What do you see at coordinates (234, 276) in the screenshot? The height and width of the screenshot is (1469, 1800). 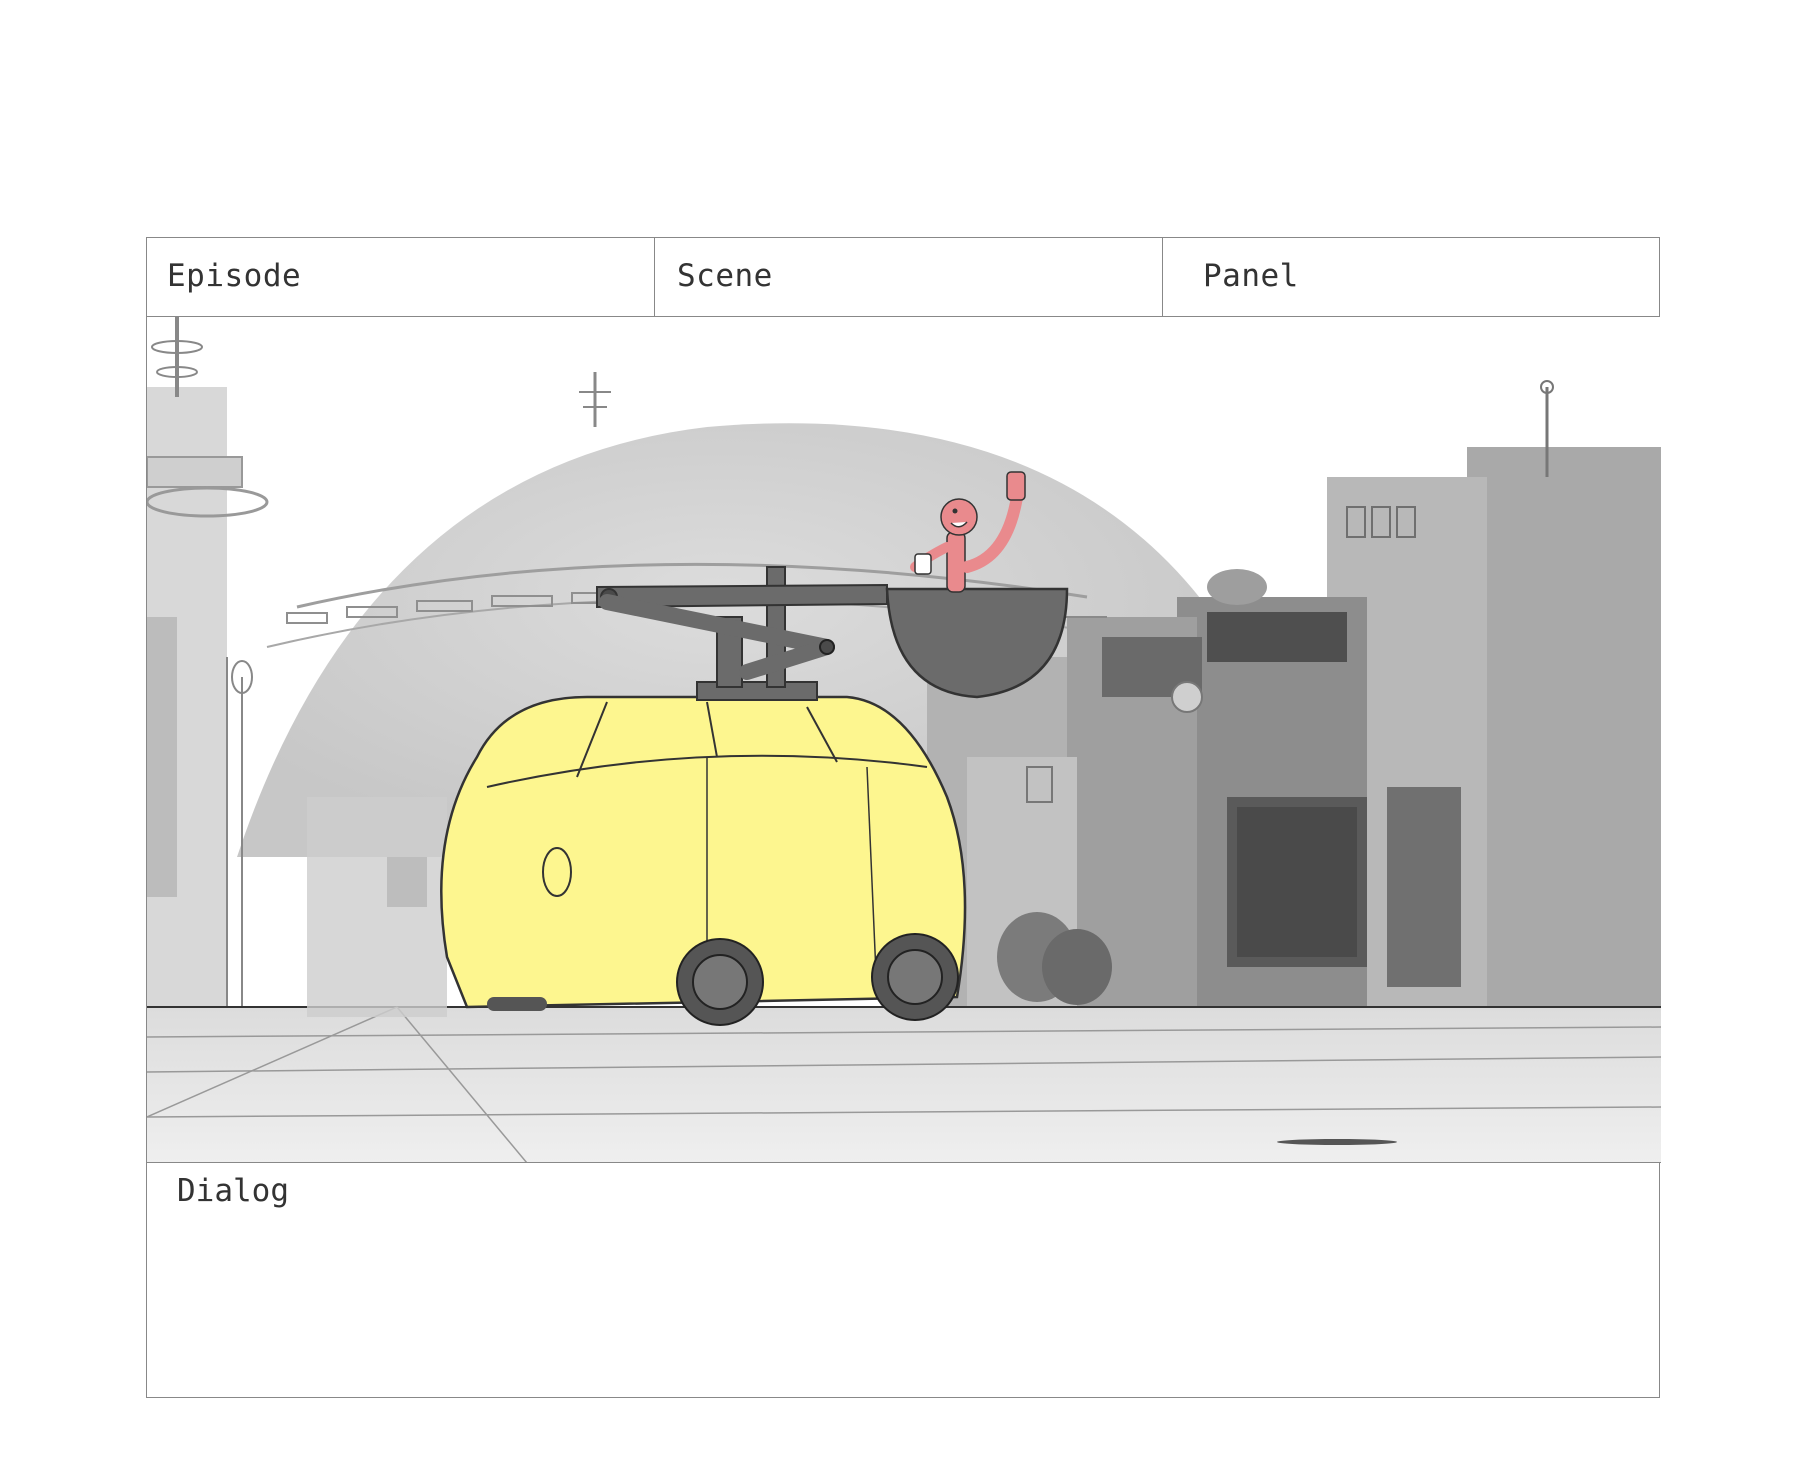 I see `episode-label: Episode` at bounding box center [234, 276].